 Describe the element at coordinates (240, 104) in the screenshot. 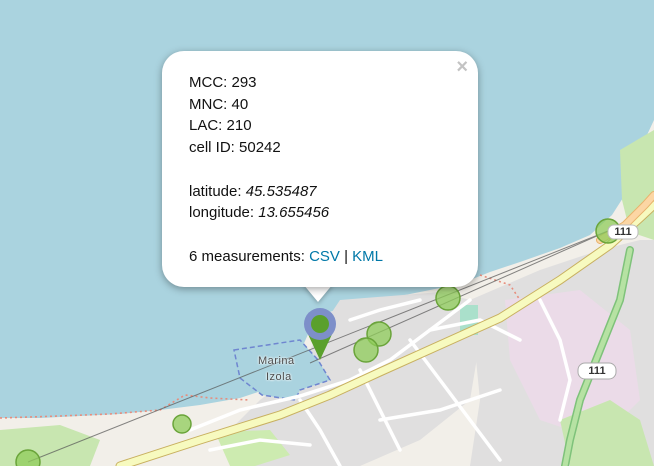

I see `mnc-value: 40` at that location.